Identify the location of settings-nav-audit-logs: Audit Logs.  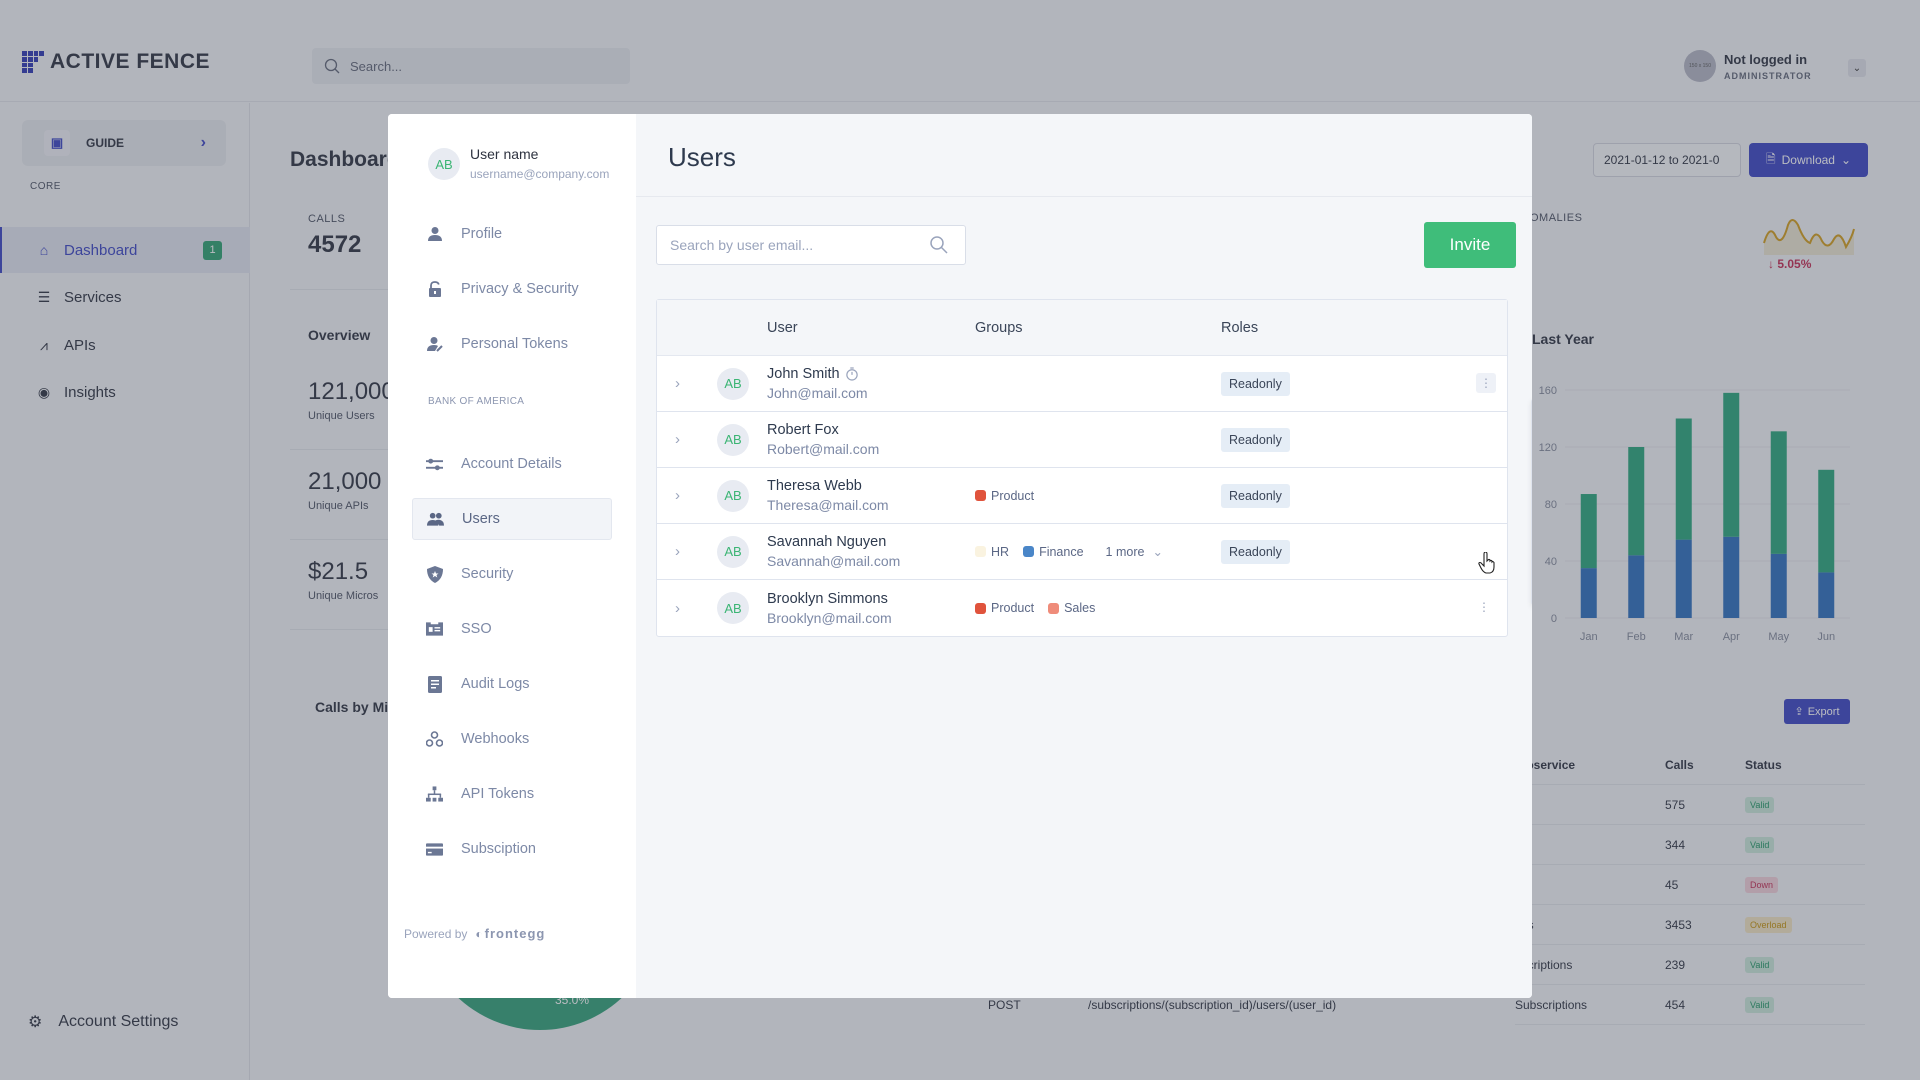
(512, 684).